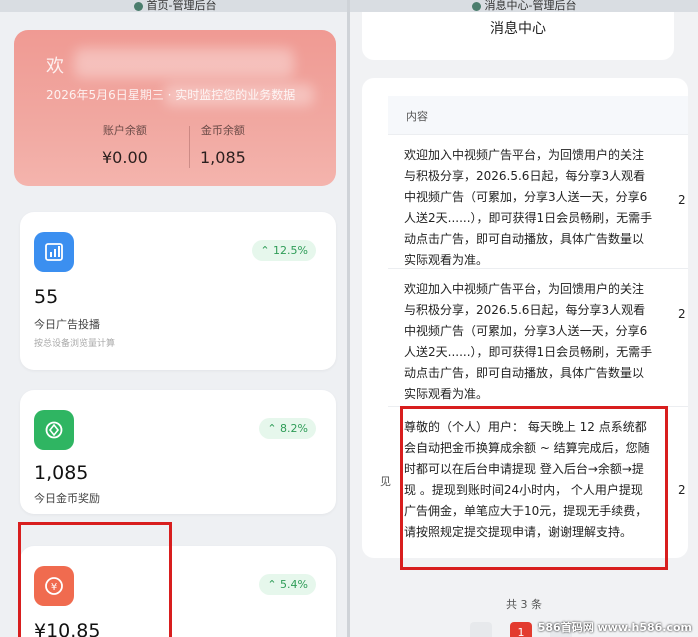  What do you see at coordinates (178, 291) in the screenshot?
I see `ad-plays-card: ⌃ 12.5% 55 今日广告投播 按总设备浏览量计算` at bounding box center [178, 291].